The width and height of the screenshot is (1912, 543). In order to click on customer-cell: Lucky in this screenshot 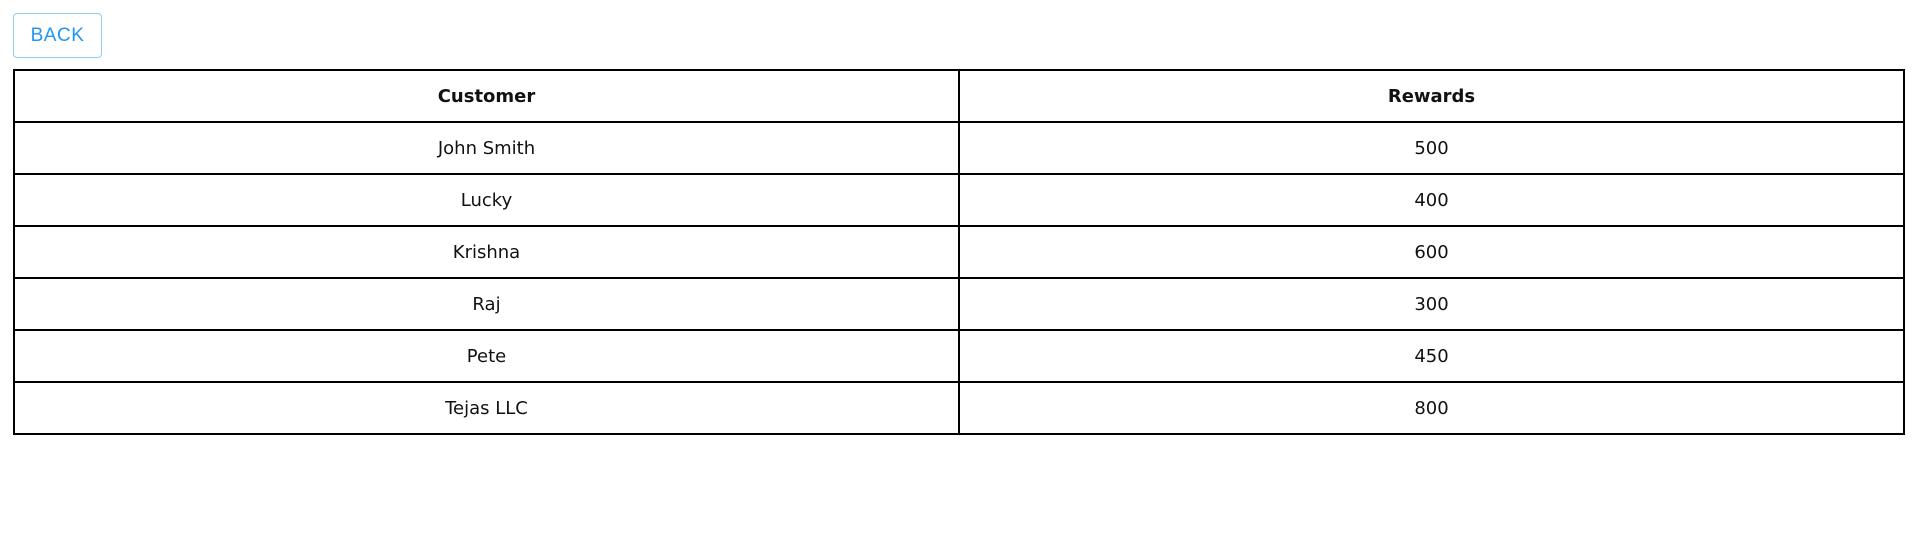, I will do `click(486, 200)`.